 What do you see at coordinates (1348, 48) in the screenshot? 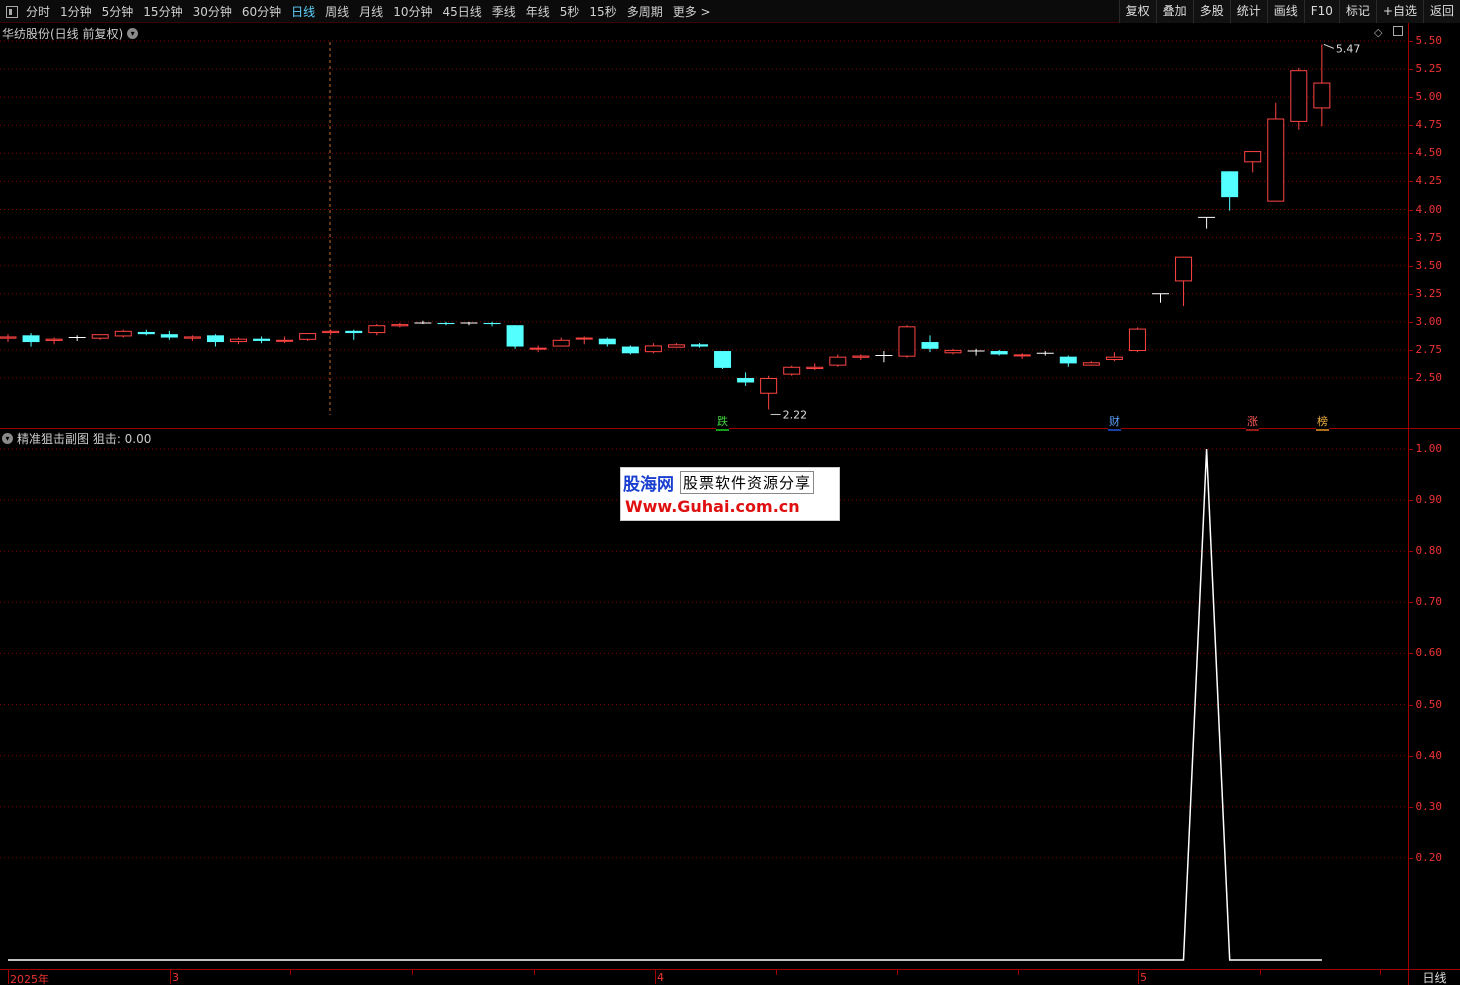
I see `high-label: 5.47` at bounding box center [1348, 48].